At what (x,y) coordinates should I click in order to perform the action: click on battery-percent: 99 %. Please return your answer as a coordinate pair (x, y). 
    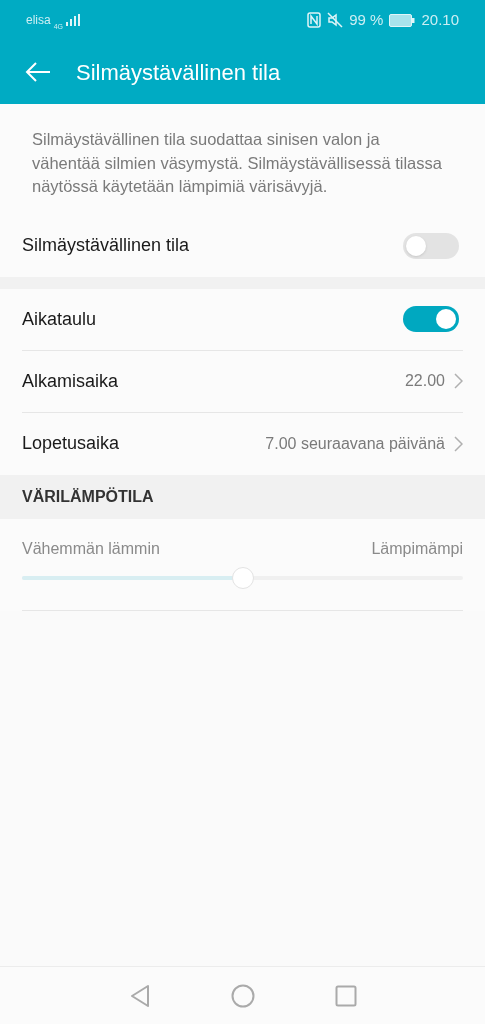
    Looking at the image, I should click on (366, 19).